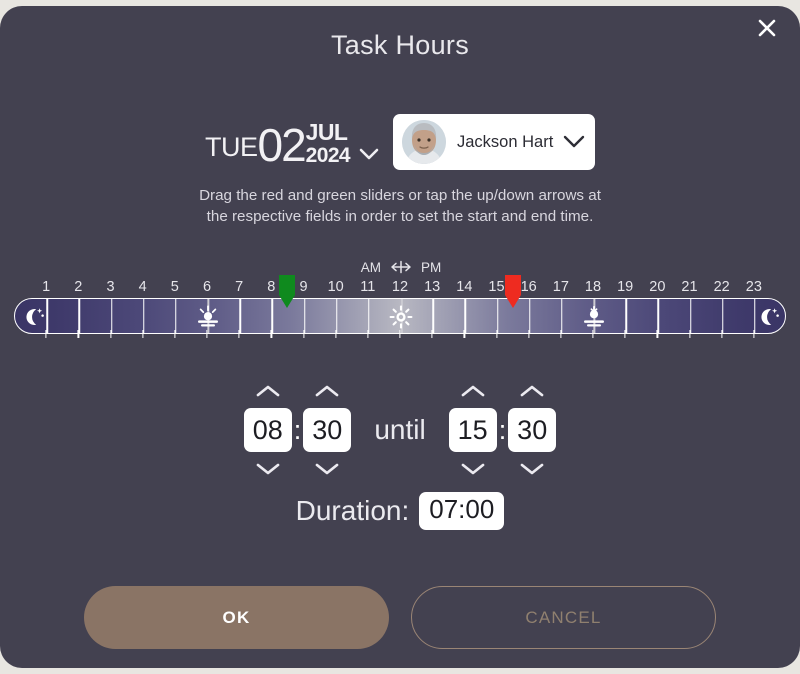 Image resolution: width=800 pixels, height=674 pixels. What do you see at coordinates (721, 287) in the screenshot?
I see `hour-label-22: 22` at bounding box center [721, 287].